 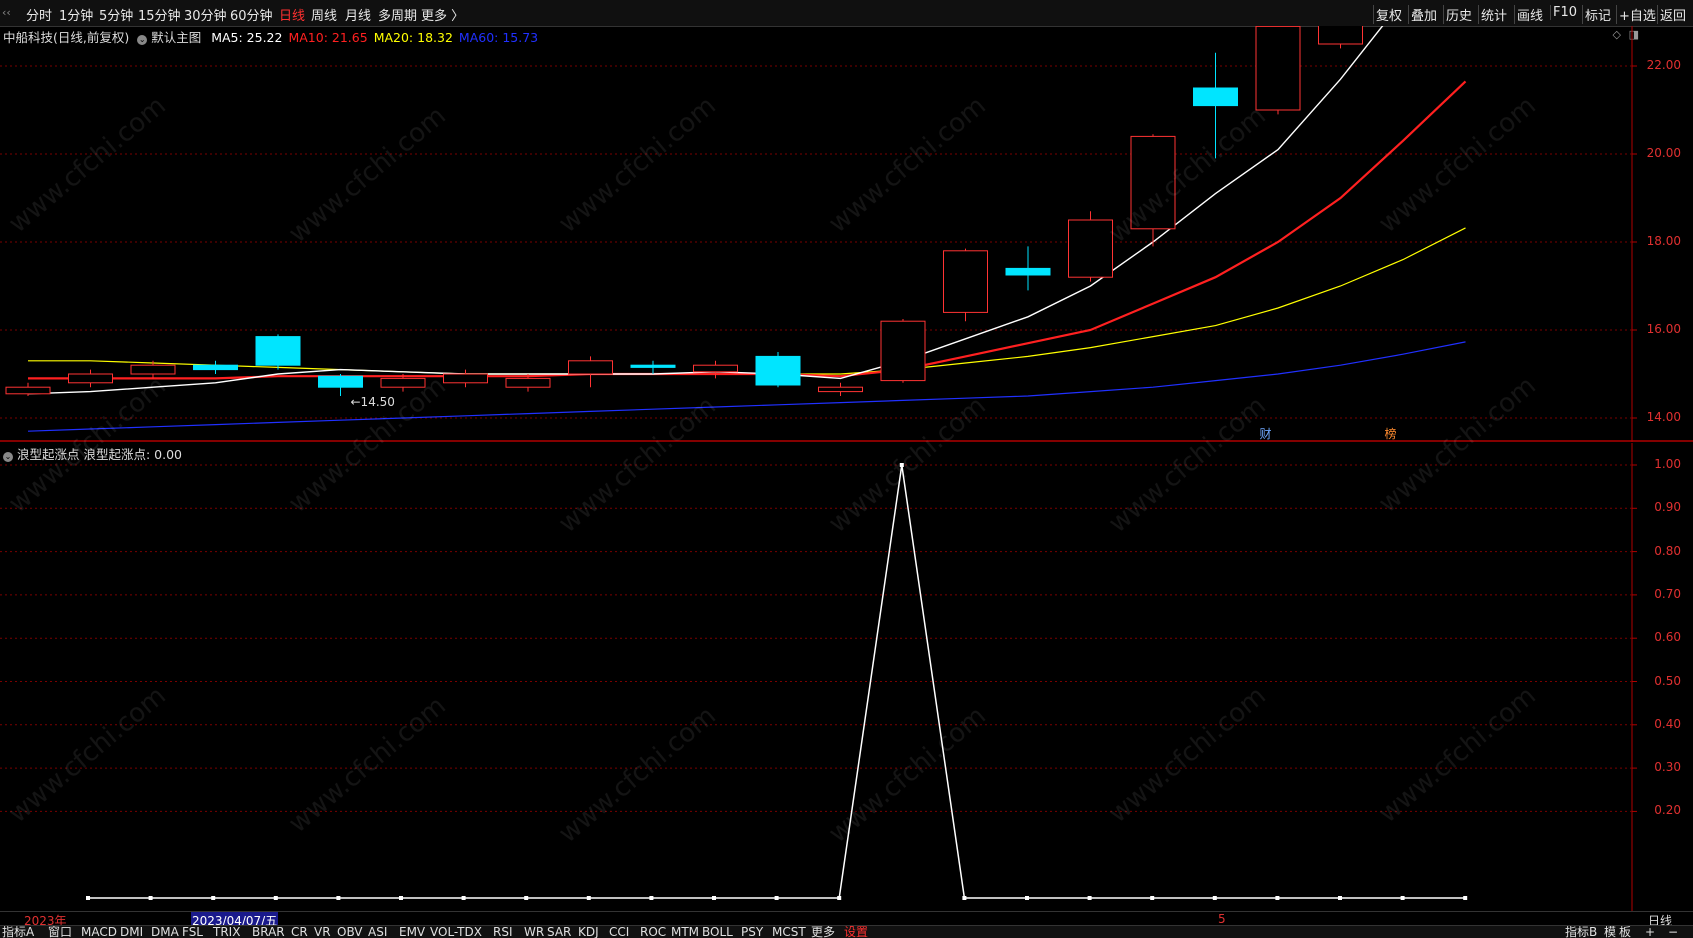 I want to click on indicator-tick-label: 0.30, so click(x=1667, y=767).